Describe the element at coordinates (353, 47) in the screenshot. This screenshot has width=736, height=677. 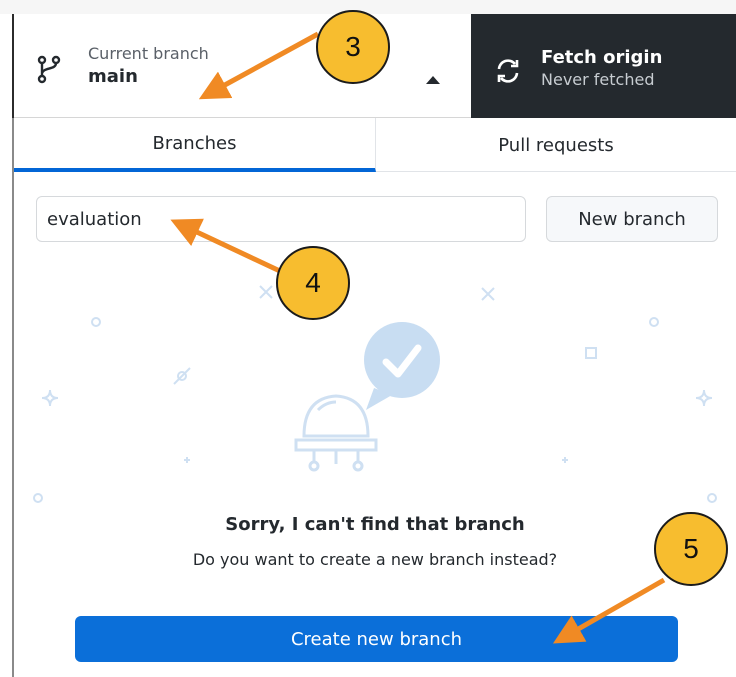
I see `annotation-badge-3: 3` at that location.